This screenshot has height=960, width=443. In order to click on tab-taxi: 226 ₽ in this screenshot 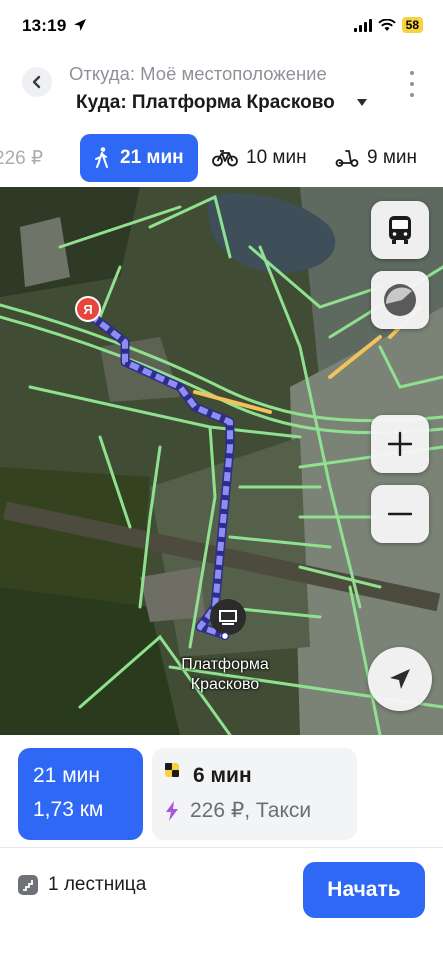, I will do `click(21, 158)`.